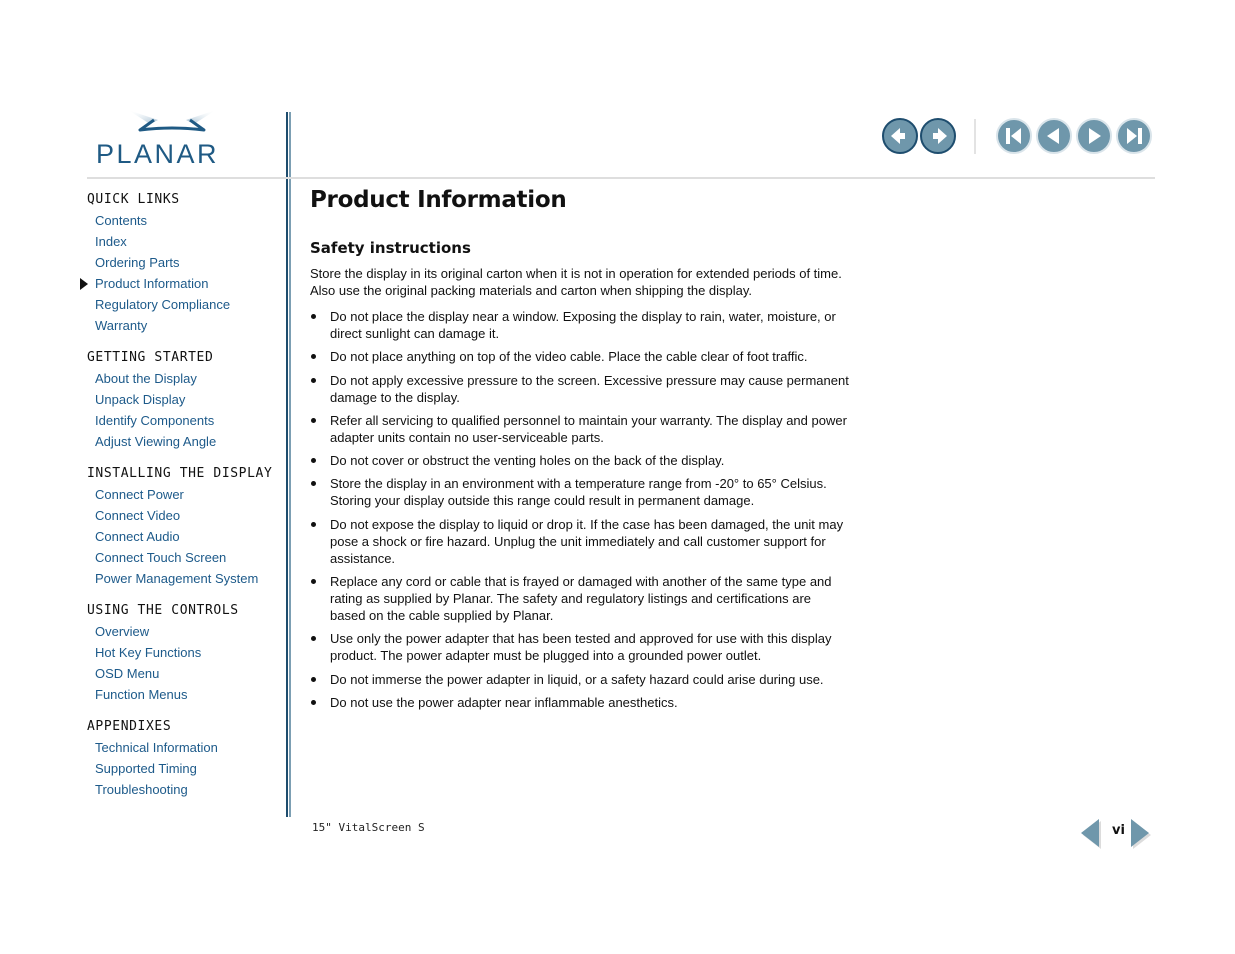  Describe the element at coordinates (975, 136) in the screenshot. I see `toolbar-separator` at that location.